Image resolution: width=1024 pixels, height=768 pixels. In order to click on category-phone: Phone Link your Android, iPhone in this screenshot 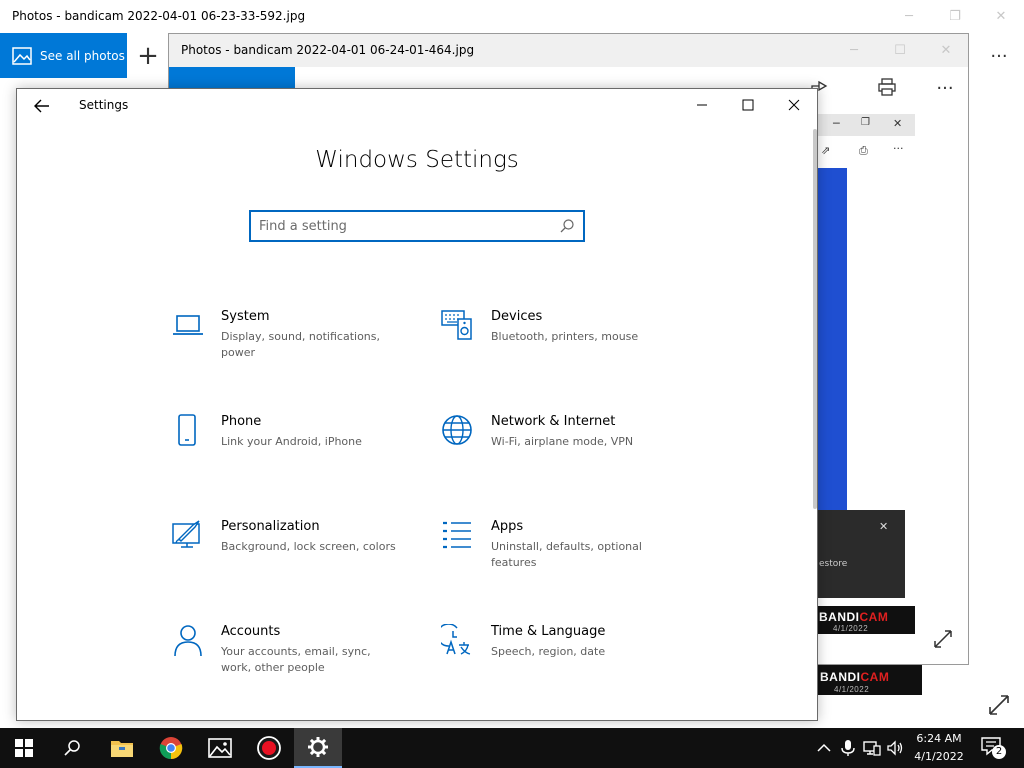, I will do `click(291, 444)`.